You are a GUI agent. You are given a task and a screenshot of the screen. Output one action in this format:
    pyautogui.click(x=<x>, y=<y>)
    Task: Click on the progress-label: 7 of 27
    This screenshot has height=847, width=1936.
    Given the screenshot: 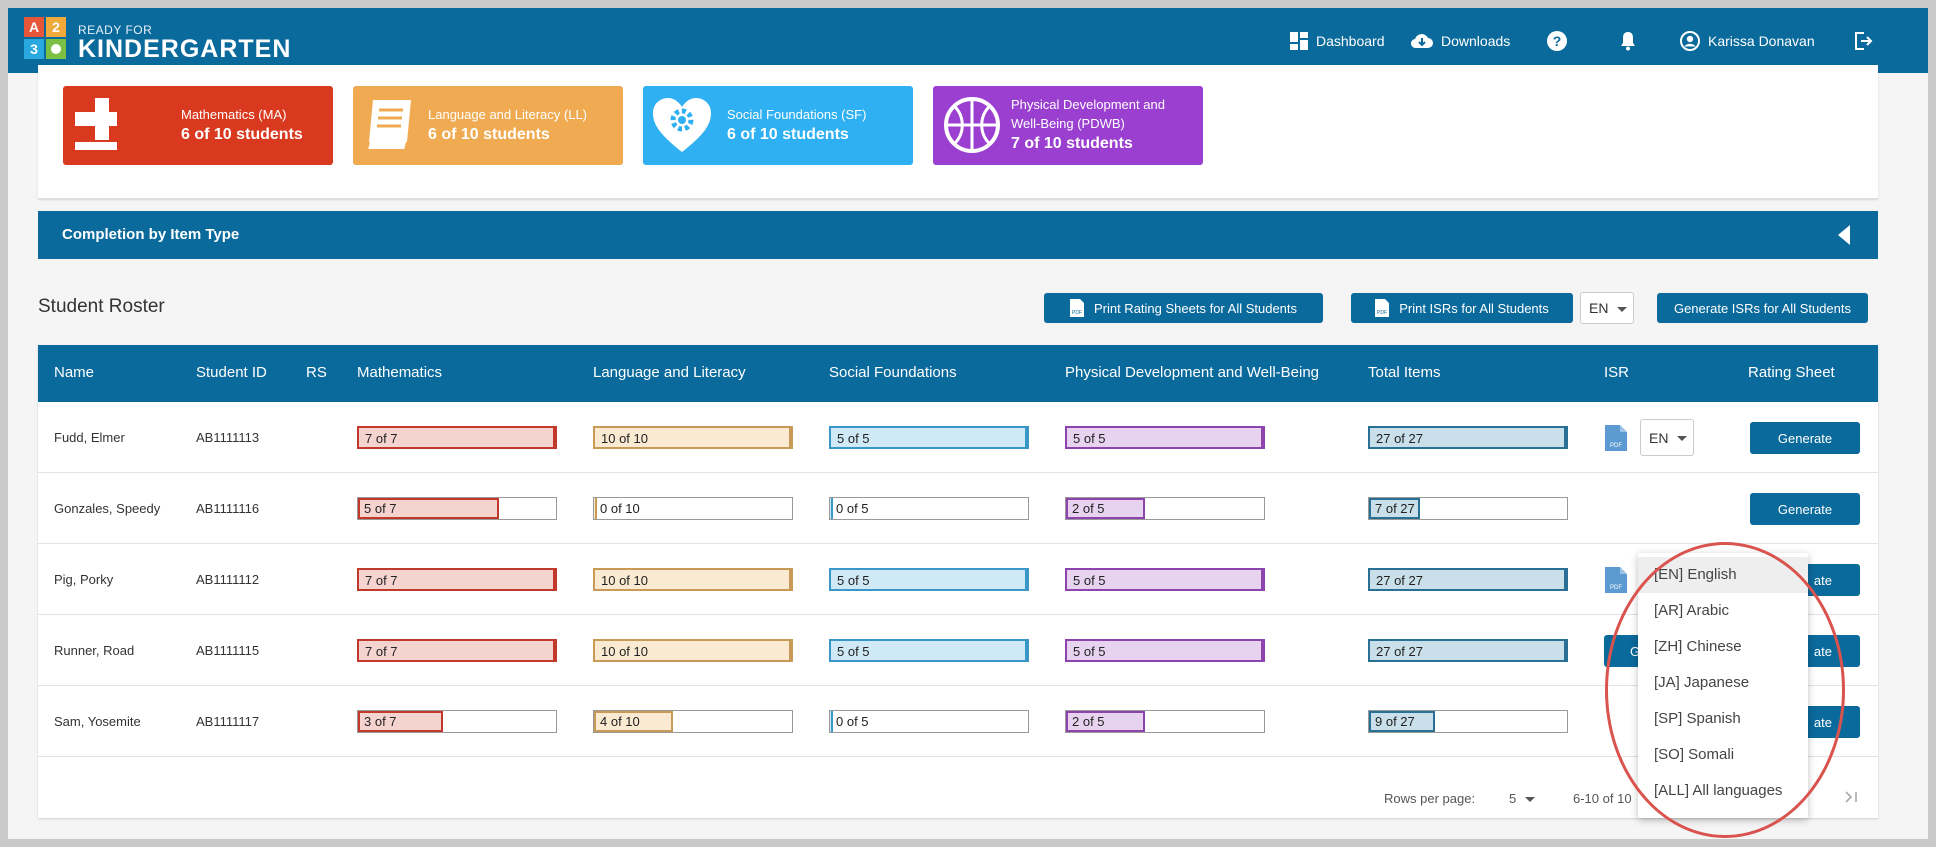 What is the action you would take?
    pyautogui.click(x=1395, y=508)
    